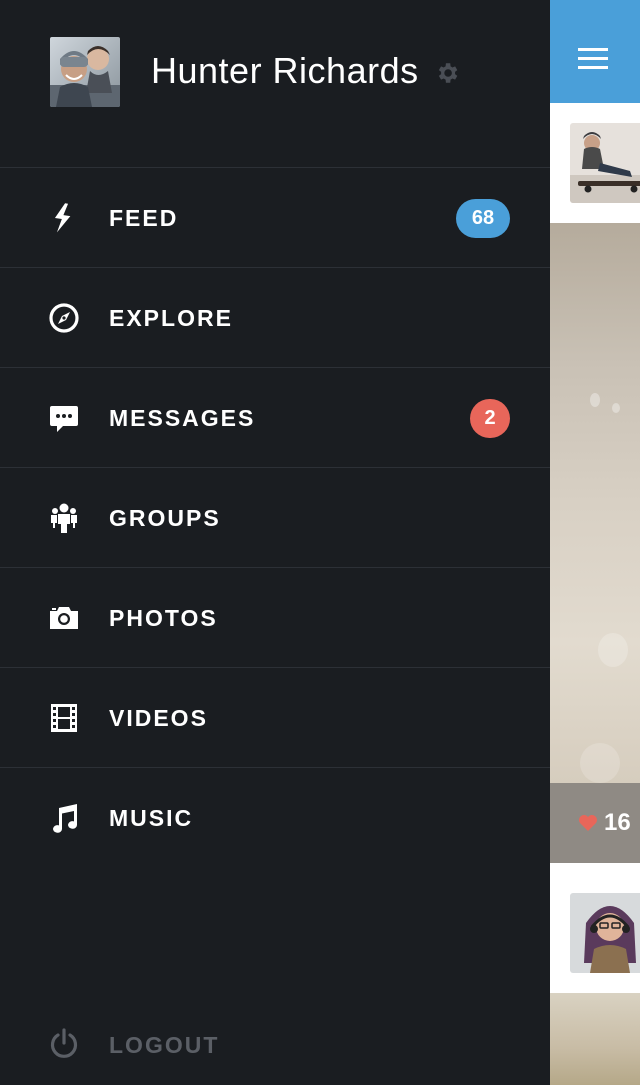  What do you see at coordinates (275, 318) in the screenshot?
I see `menu-item-explore: EXPLORE` at bounding box center [275, 318].